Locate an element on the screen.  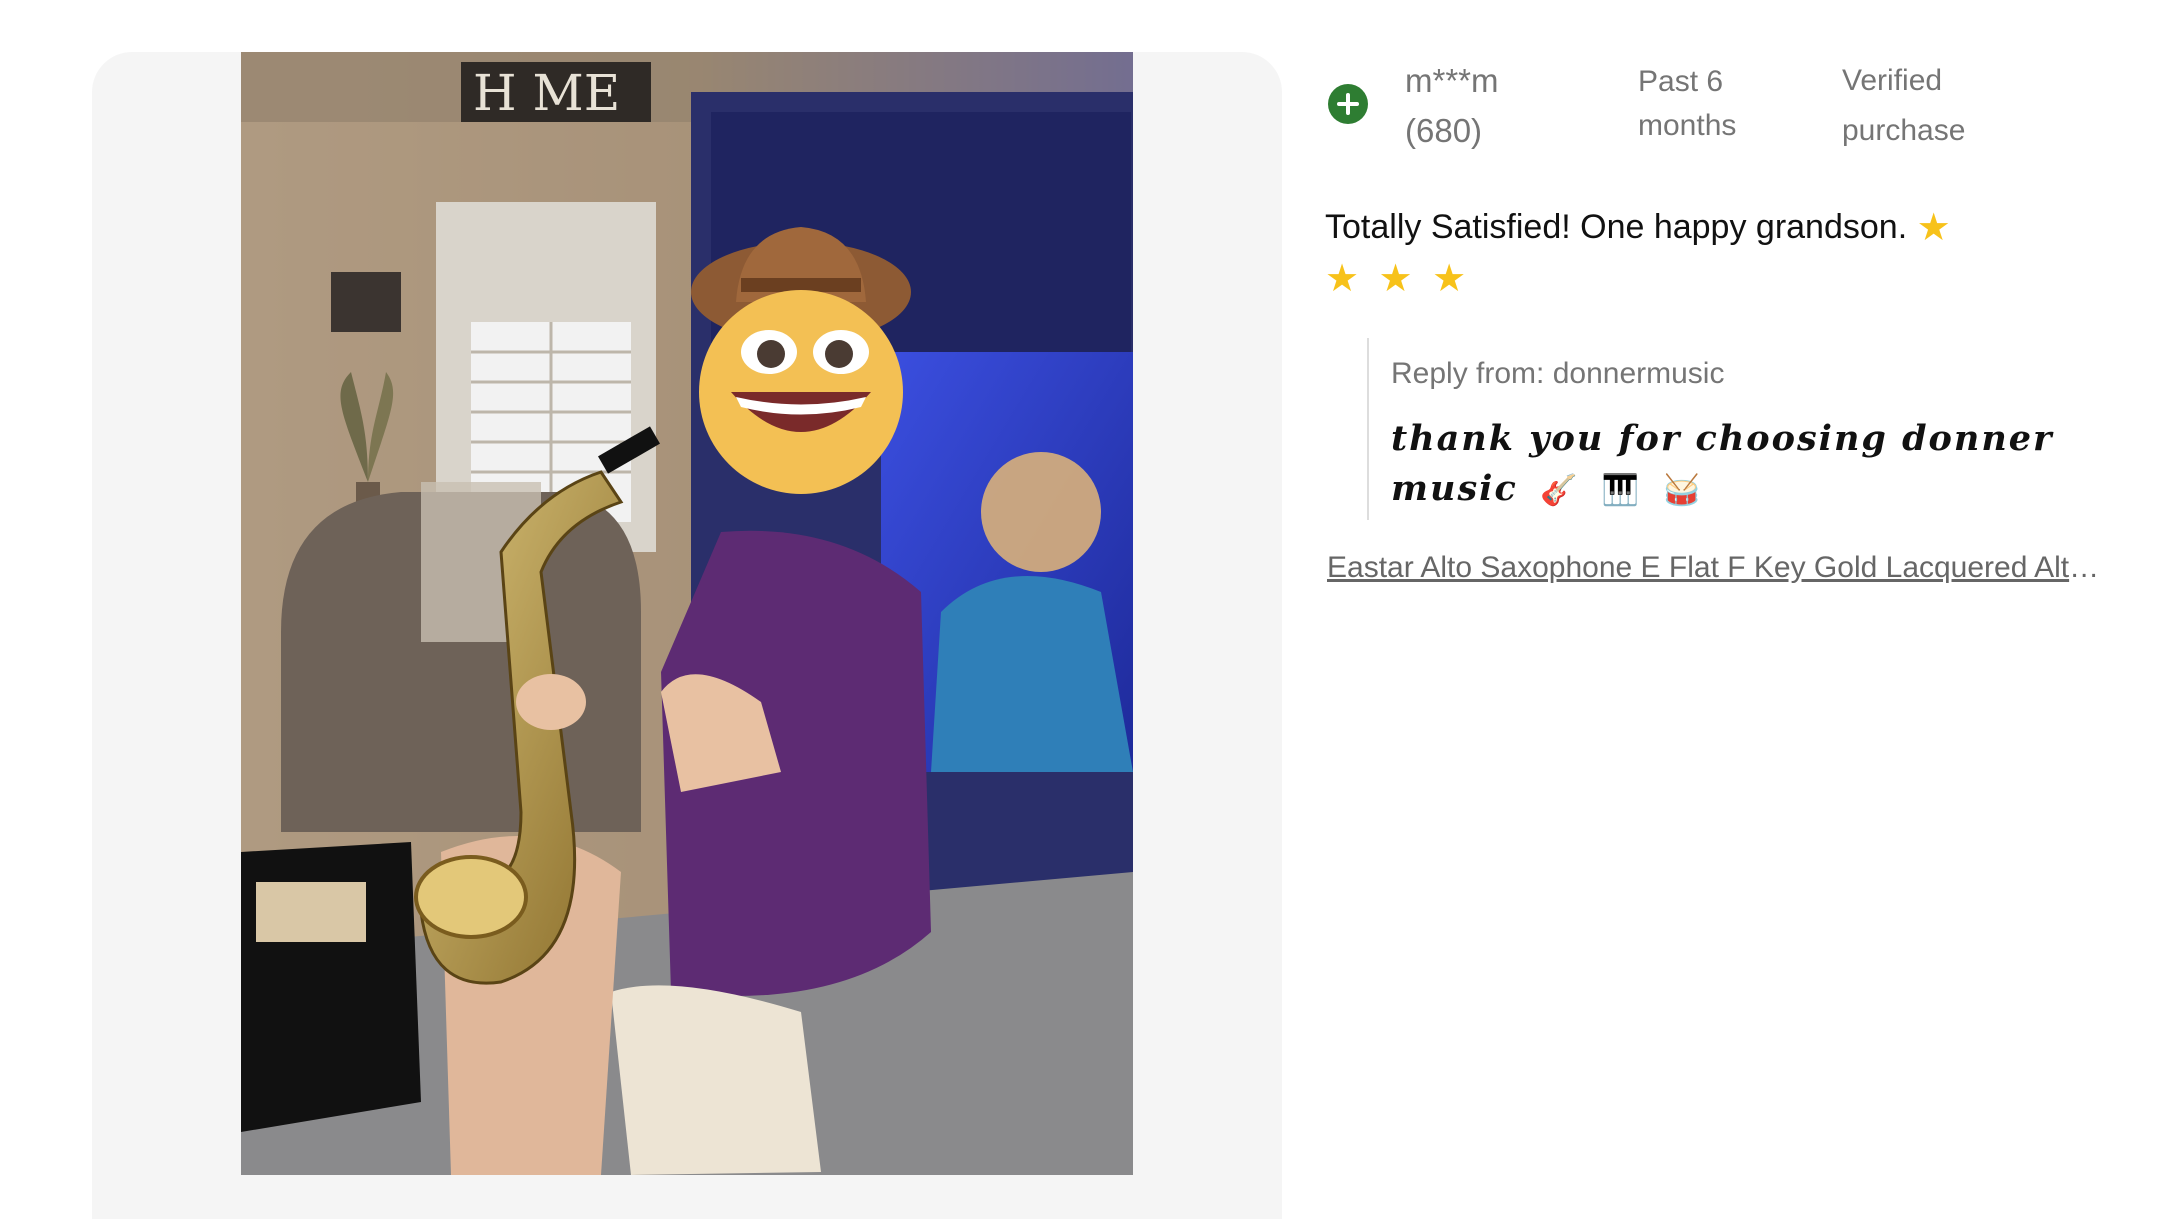
drum-icon: 🥁 is located at coordinates (1683, 490).